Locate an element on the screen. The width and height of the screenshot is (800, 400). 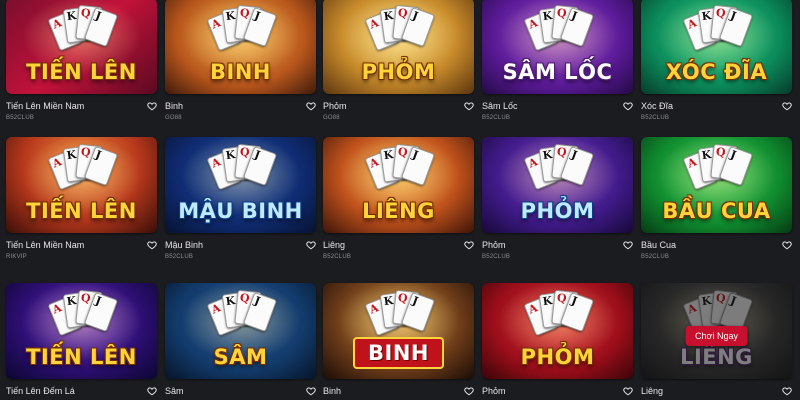
caption-row: Sâm Lốc is located at coordinates (557, 106).